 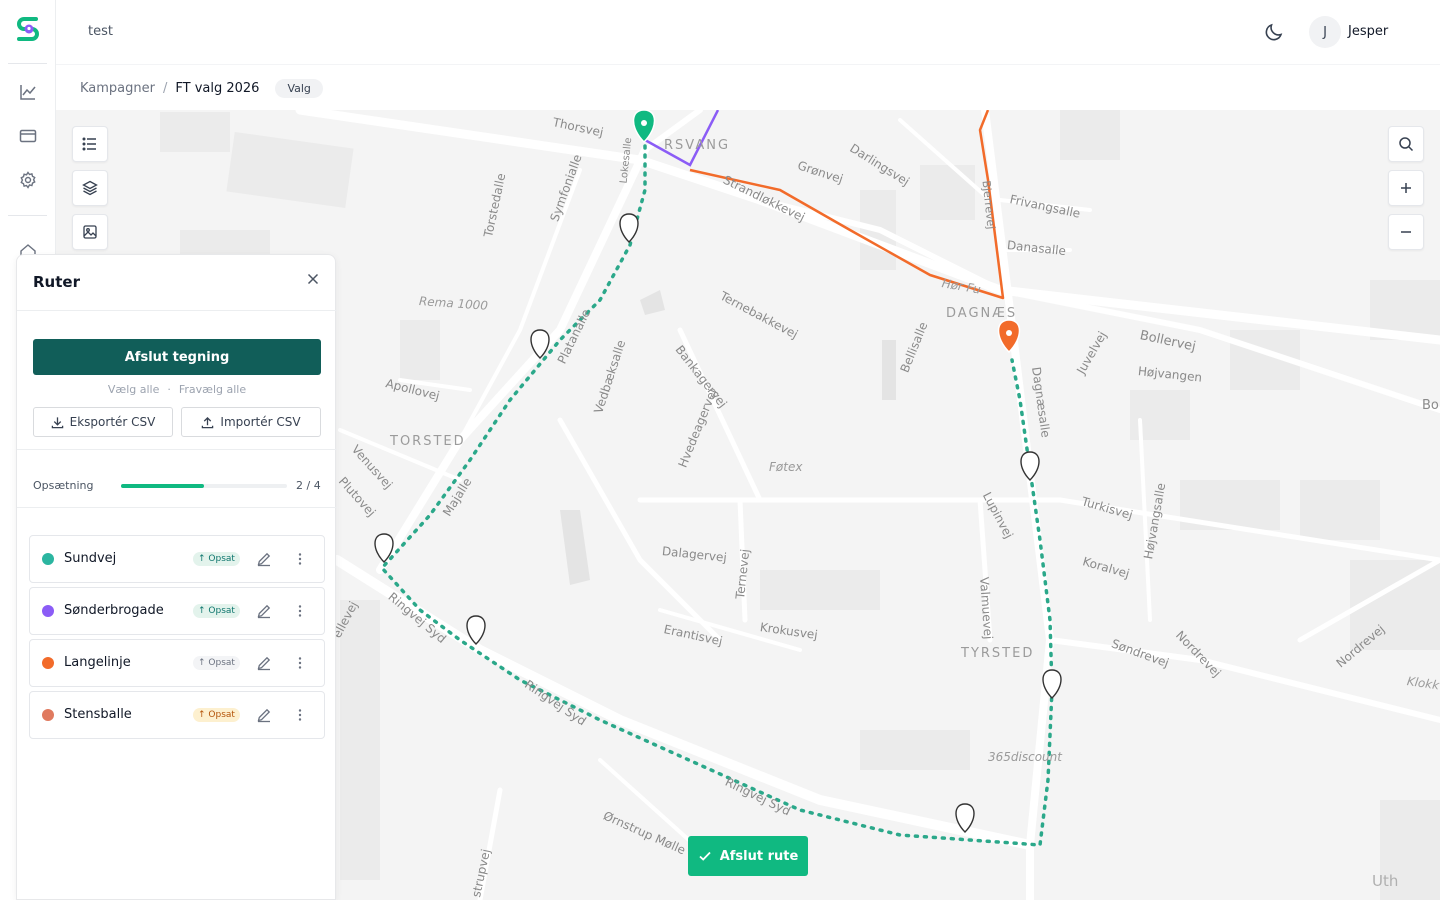 What do you see at coordinates (28, 136) in the screenshot?
I see `card-icon` at bounding box center [28, 136].